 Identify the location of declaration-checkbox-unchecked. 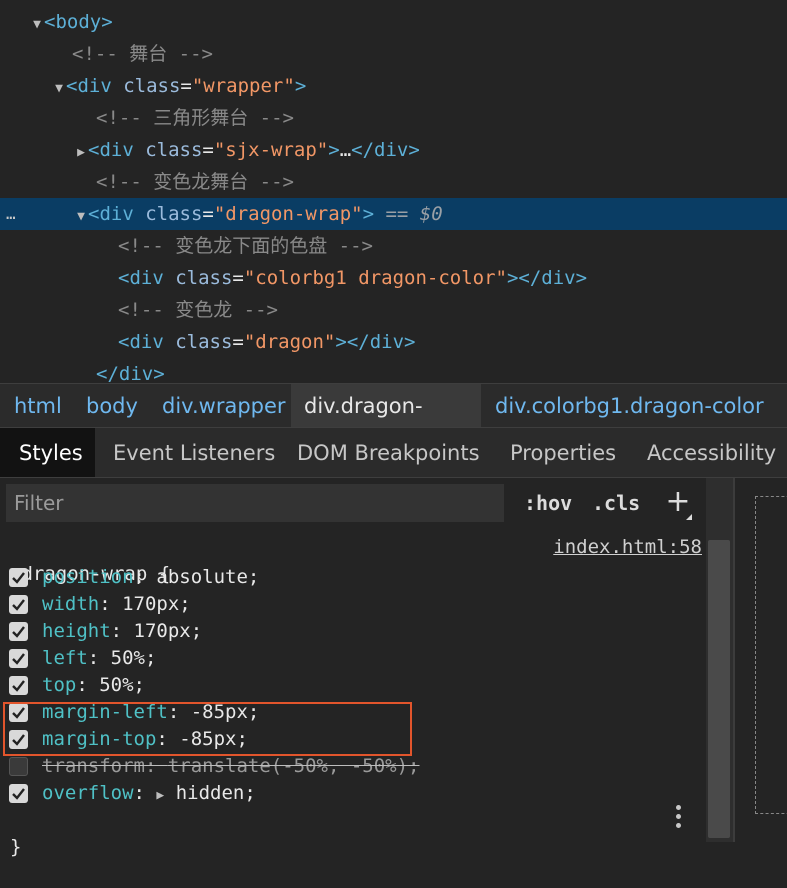
(18, 766).